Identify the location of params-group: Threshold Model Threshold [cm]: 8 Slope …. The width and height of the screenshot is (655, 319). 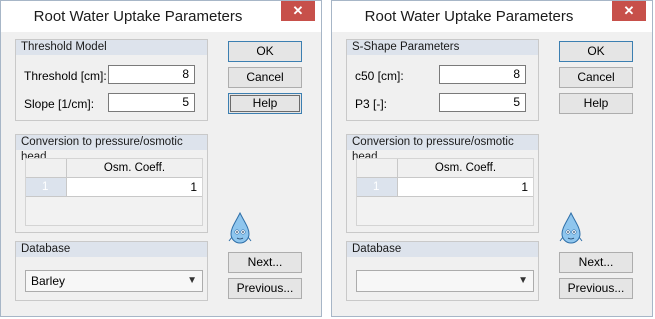
(111, 80).